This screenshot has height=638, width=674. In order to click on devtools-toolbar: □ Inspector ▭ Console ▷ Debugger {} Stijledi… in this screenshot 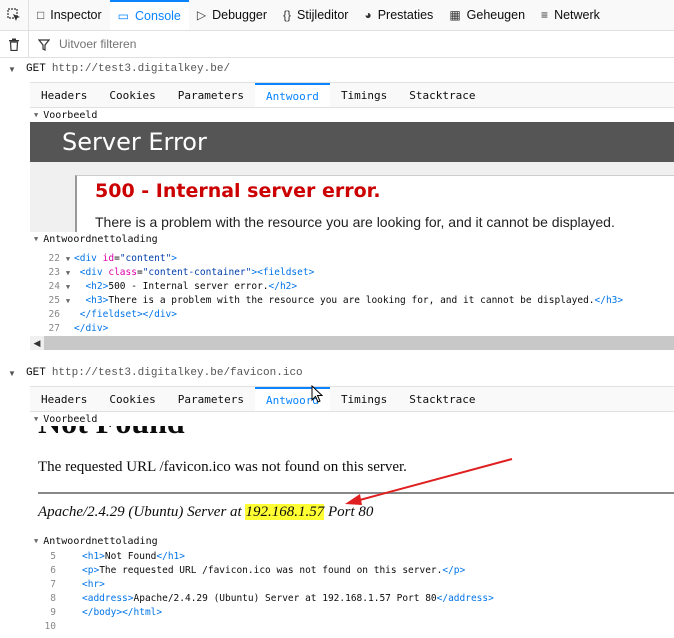, I will do `click(337, 15)`.